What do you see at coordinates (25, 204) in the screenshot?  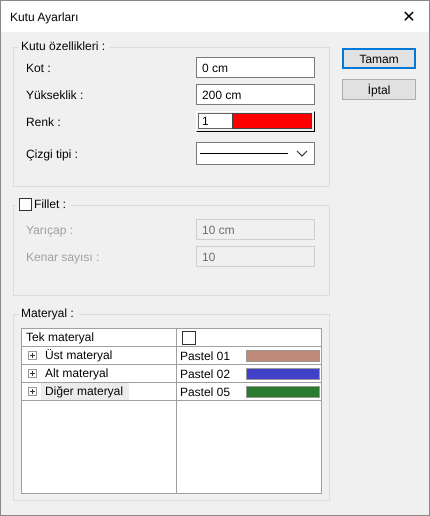 I see `fillet-checkbox` at bounding box center [25, 204].